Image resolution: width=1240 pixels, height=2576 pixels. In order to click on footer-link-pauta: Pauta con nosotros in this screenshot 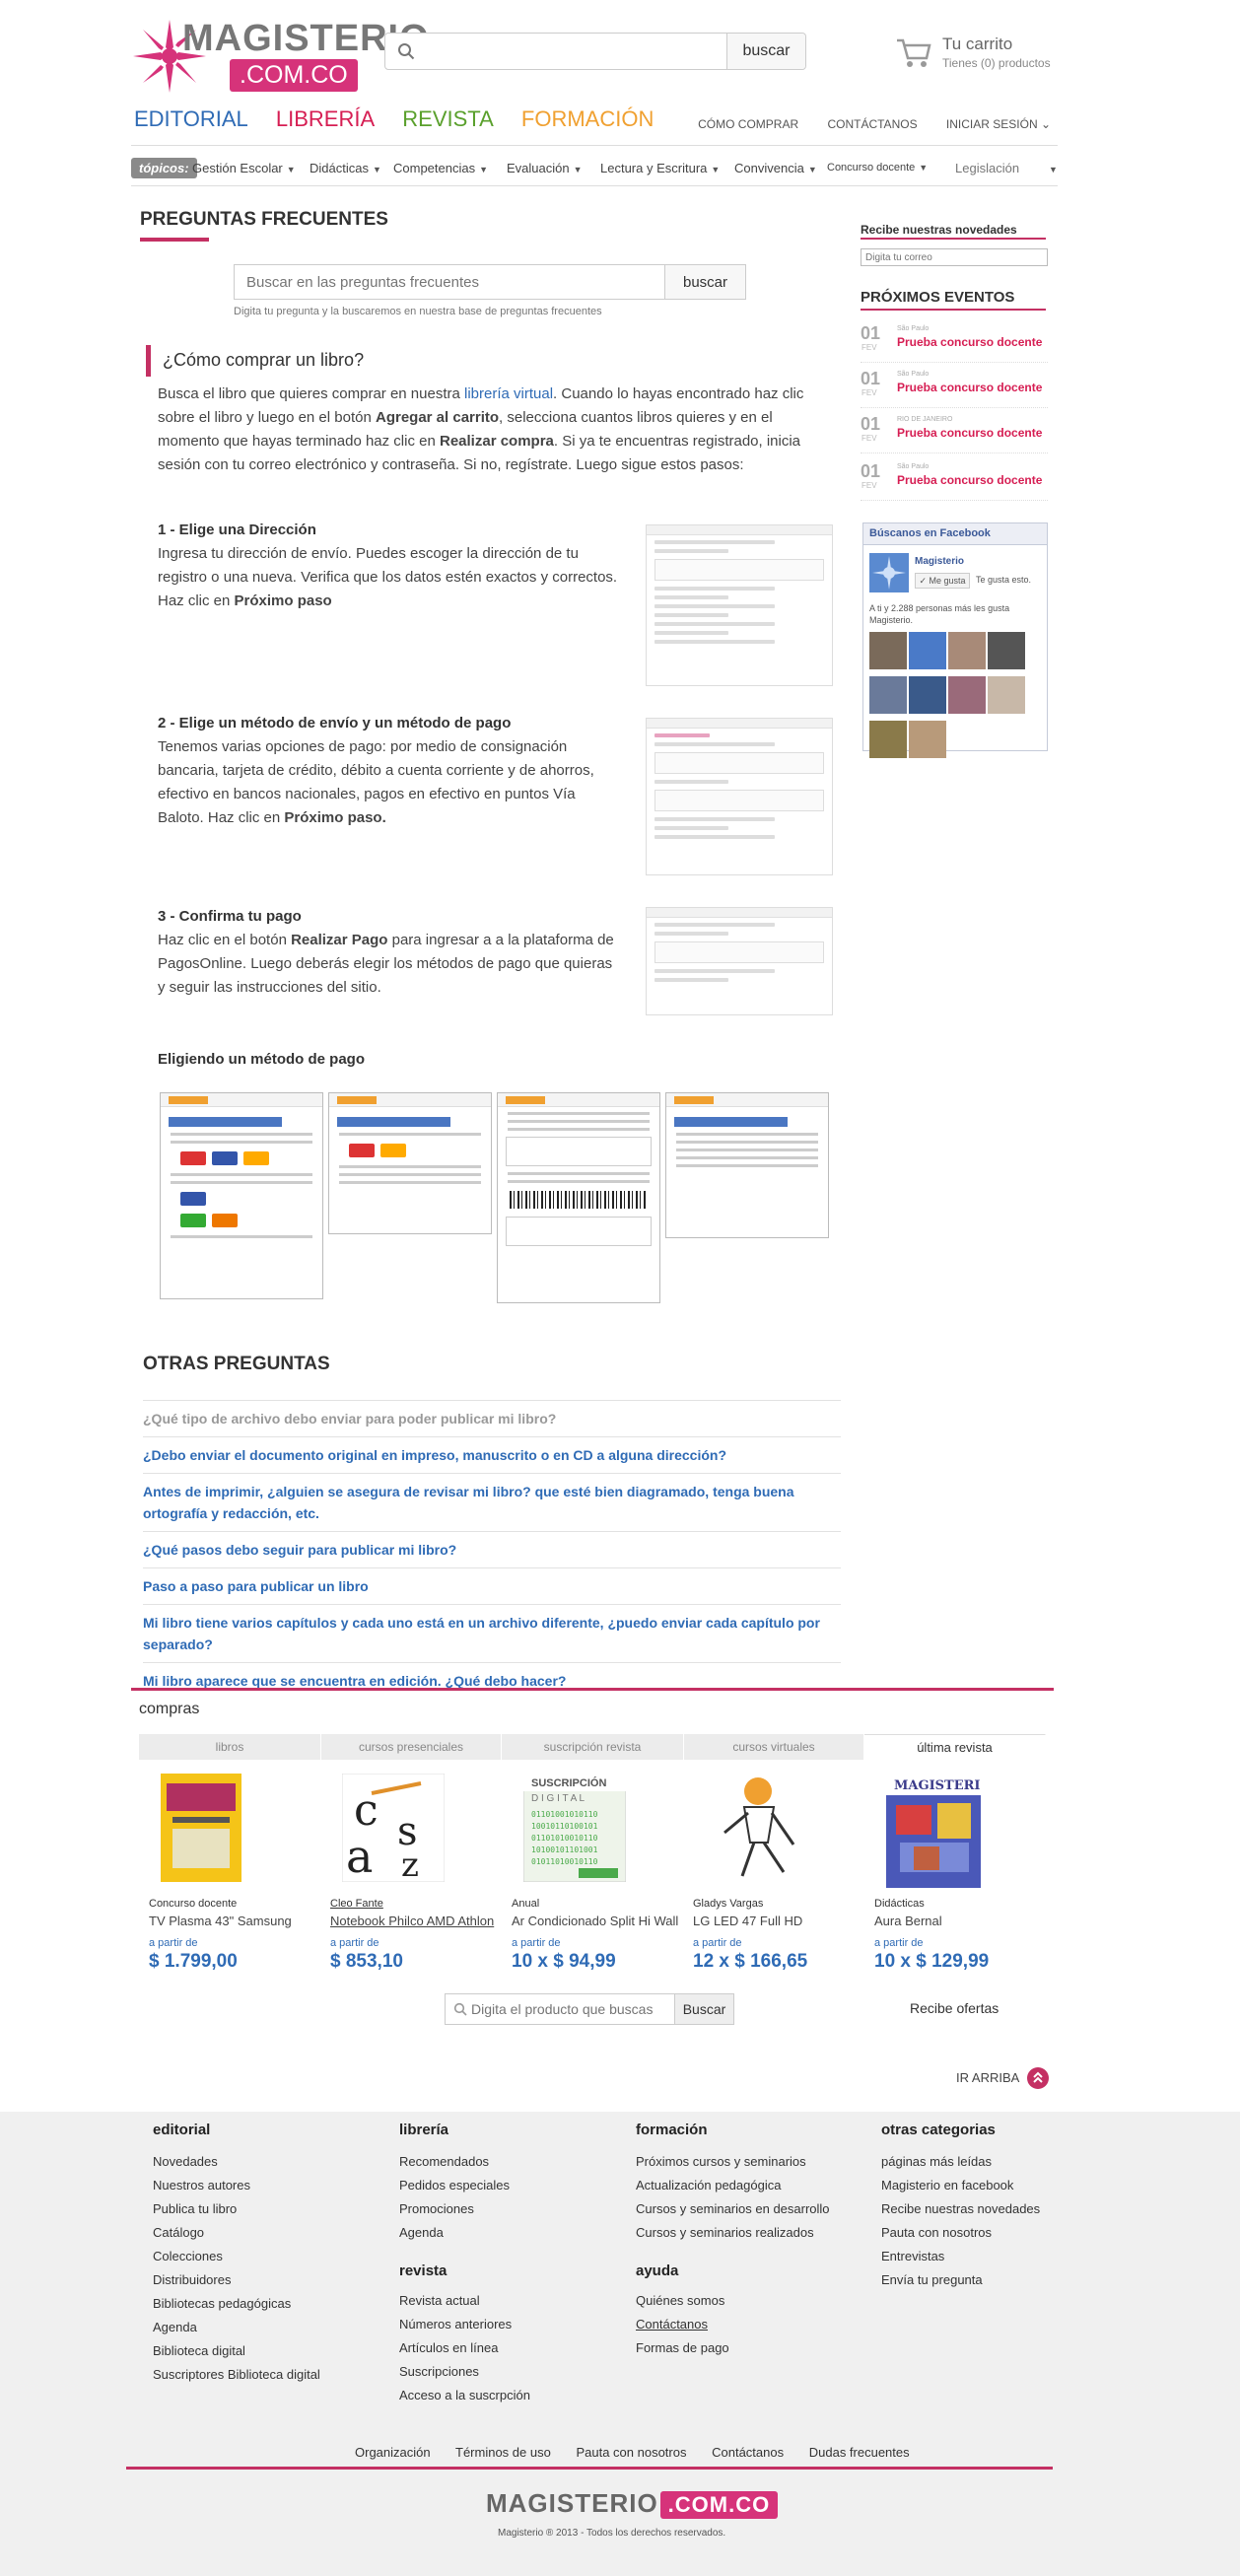, I will do `click(631, 2452)`.